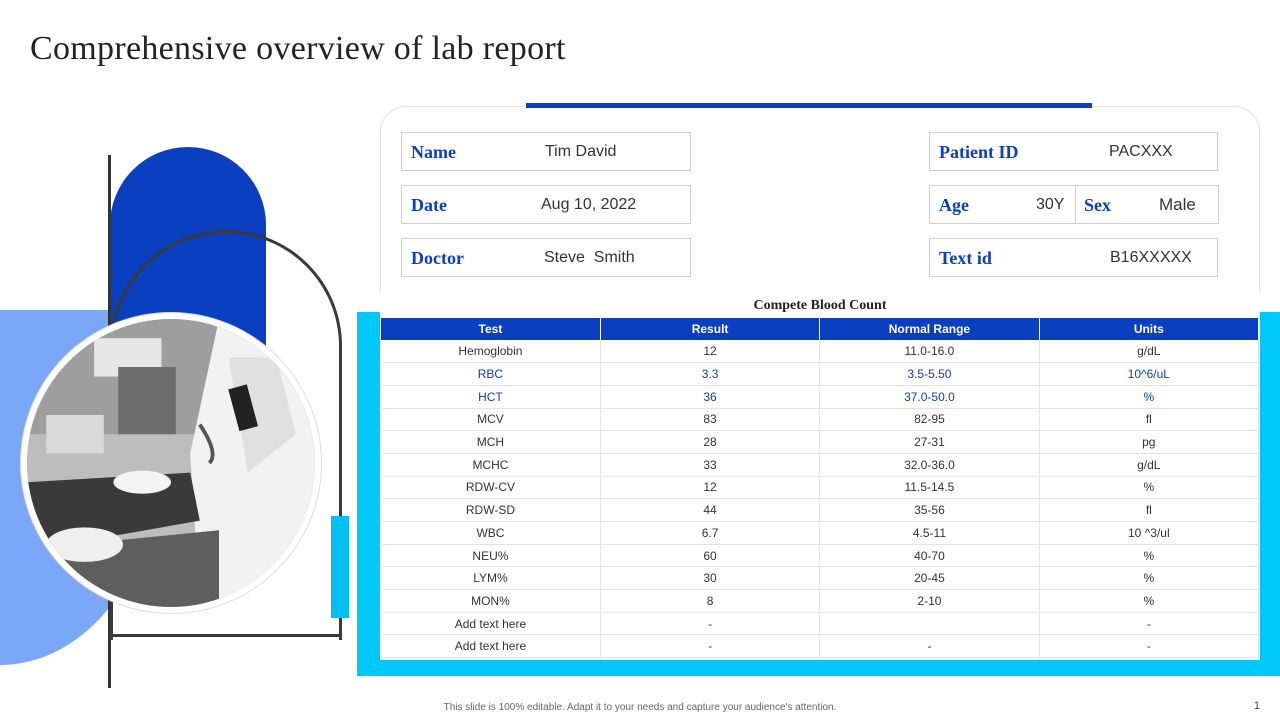 The height and width of the screenshot is (720, 1280). I want to click on cell-result: 36, so click(710, 397).